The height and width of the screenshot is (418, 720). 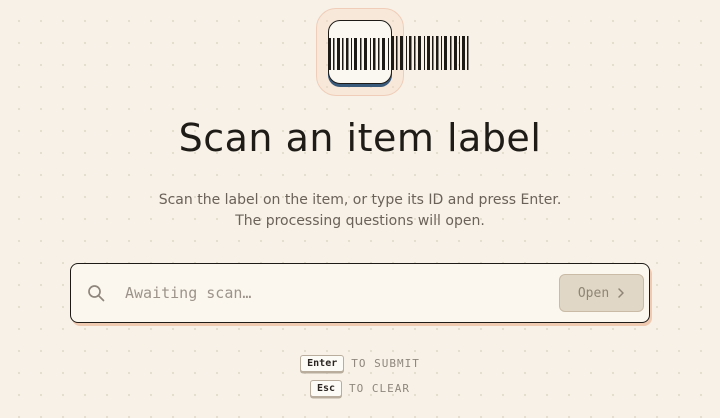 I want to click on barcode-scanner-logo, so click(x=392, y=52).